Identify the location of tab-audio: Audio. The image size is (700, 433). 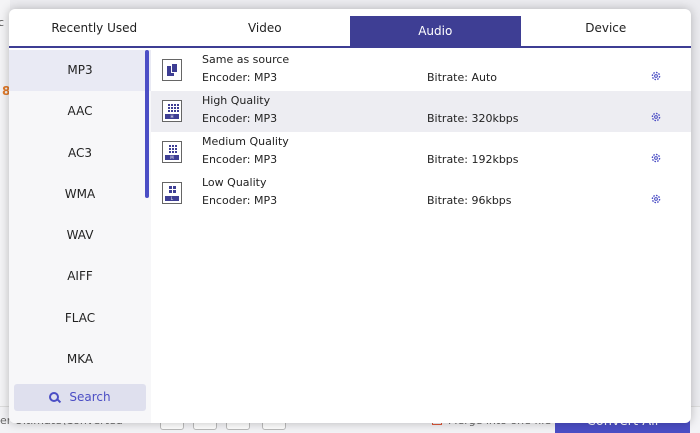
(435, 31).